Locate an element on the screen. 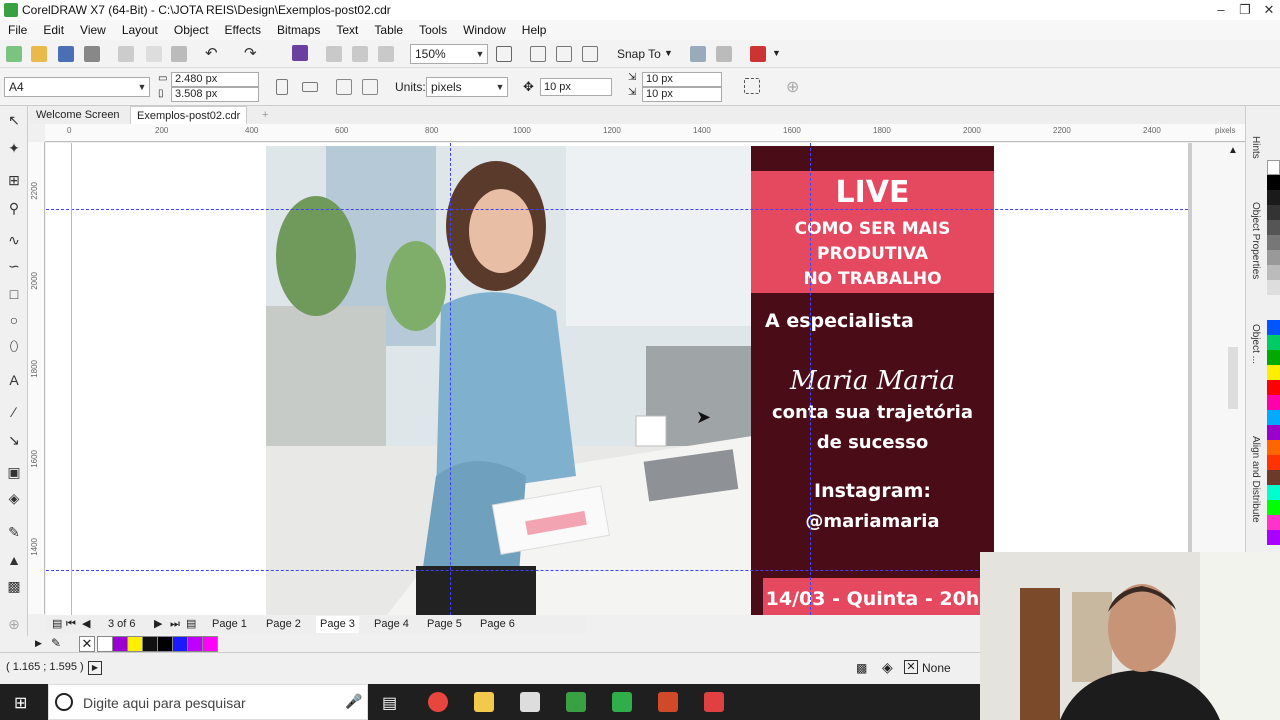 The height and width of the screenshot is (720, 1280). menu-effects: Effects is located at coordinates (243, 30).